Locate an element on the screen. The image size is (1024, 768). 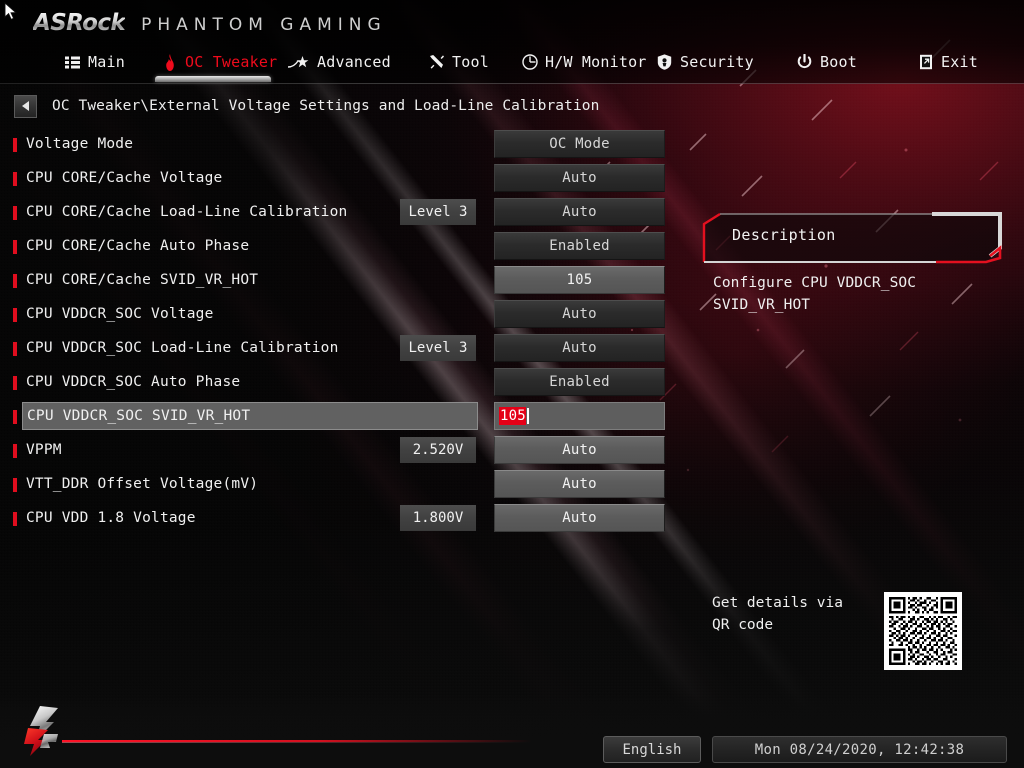
menu-item-label: Security is located at coordinates (717, 62).